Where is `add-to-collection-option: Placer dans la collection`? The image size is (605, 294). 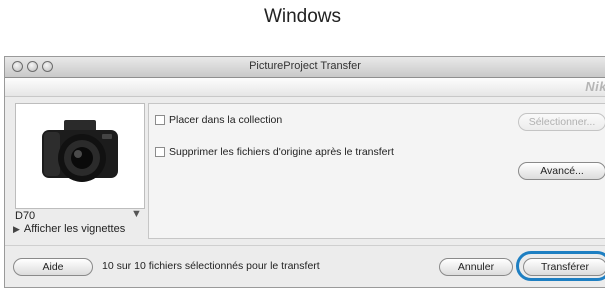 add-to-collection-option: Placer dans la collection is located at coordinates (218, 120).